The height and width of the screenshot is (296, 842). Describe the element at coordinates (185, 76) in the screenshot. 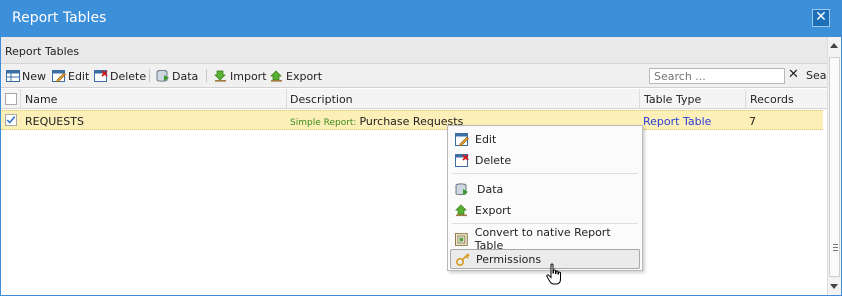

I see `data-label: Data` at that location.